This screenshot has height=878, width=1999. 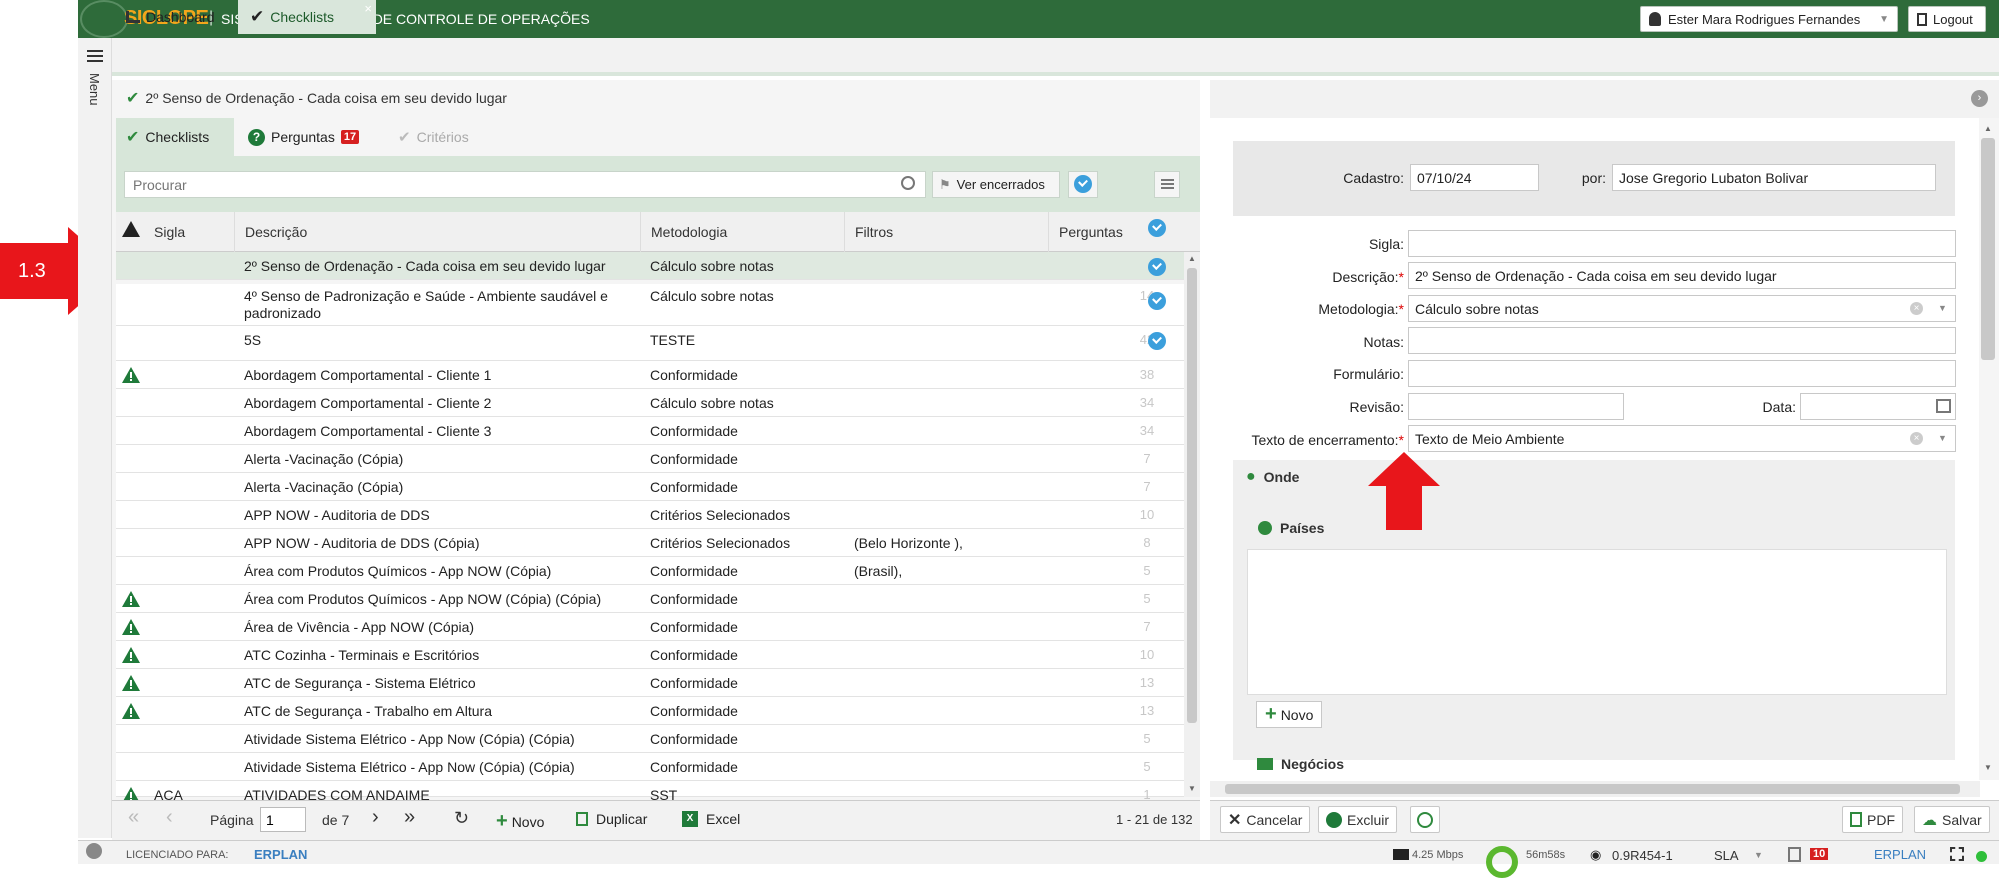 What do you see at coordinates (1929, 820) in the screenshot?
I see `cloud-upload-icon: ☁` at bounding box center [1929, 820].